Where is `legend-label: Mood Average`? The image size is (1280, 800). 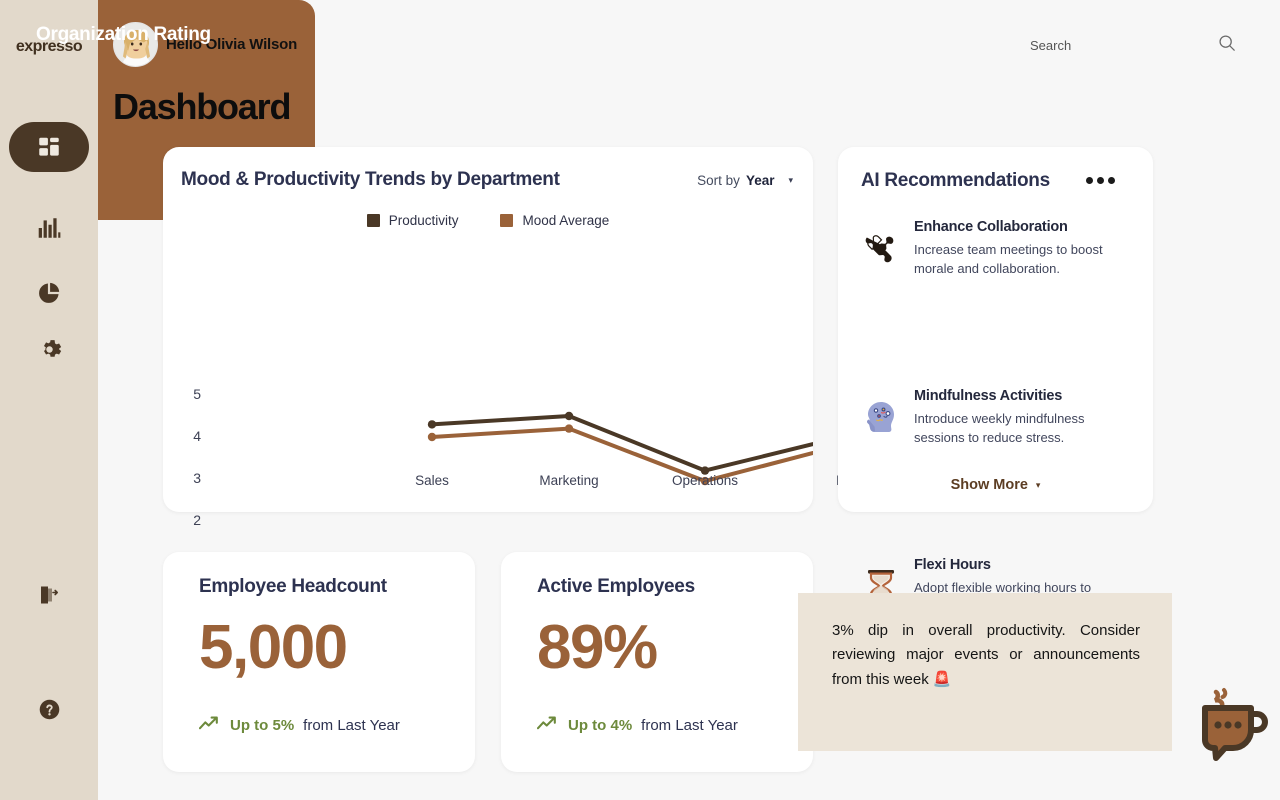
legend-label: Mood Average is located at coordinates (566, 220).